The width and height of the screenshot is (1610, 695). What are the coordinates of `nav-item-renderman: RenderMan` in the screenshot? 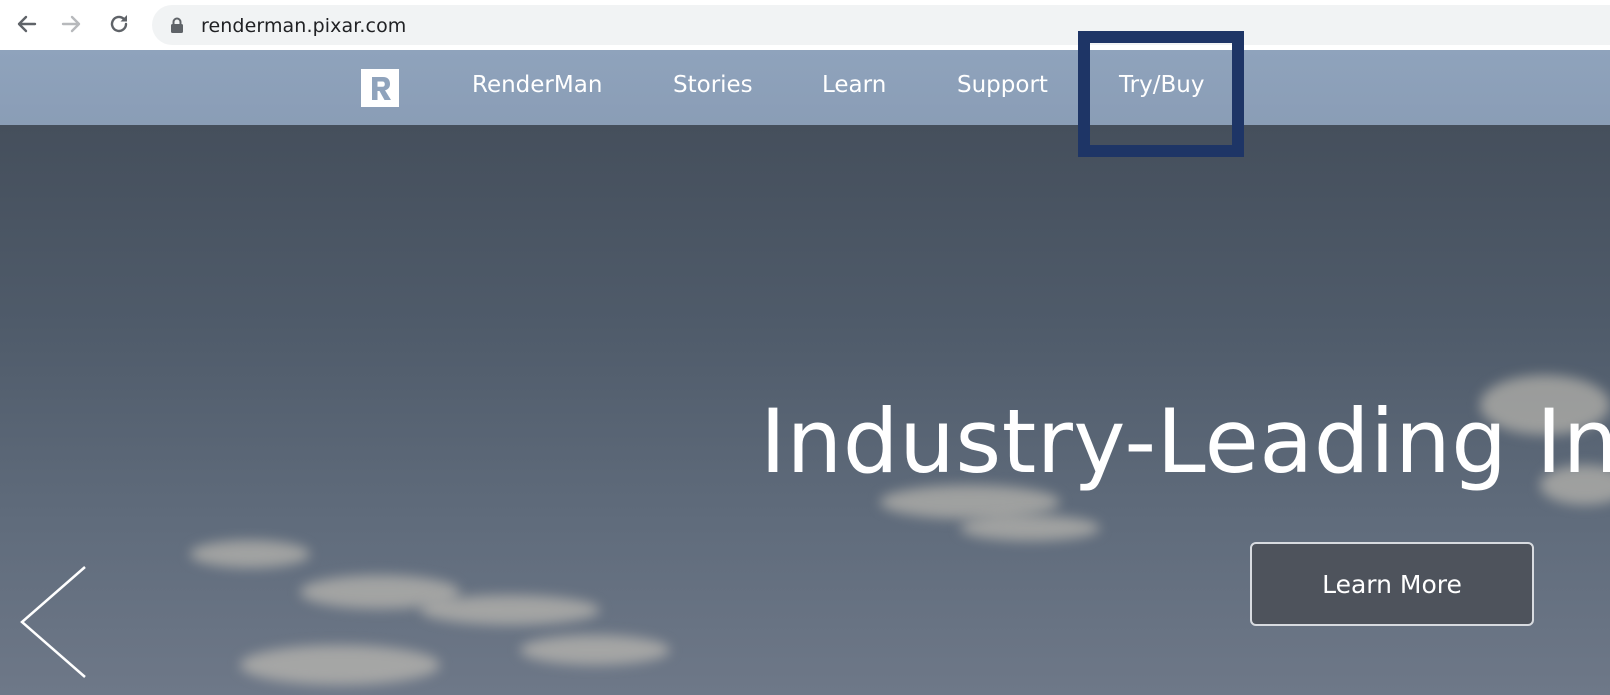 It's located at (537, 85).